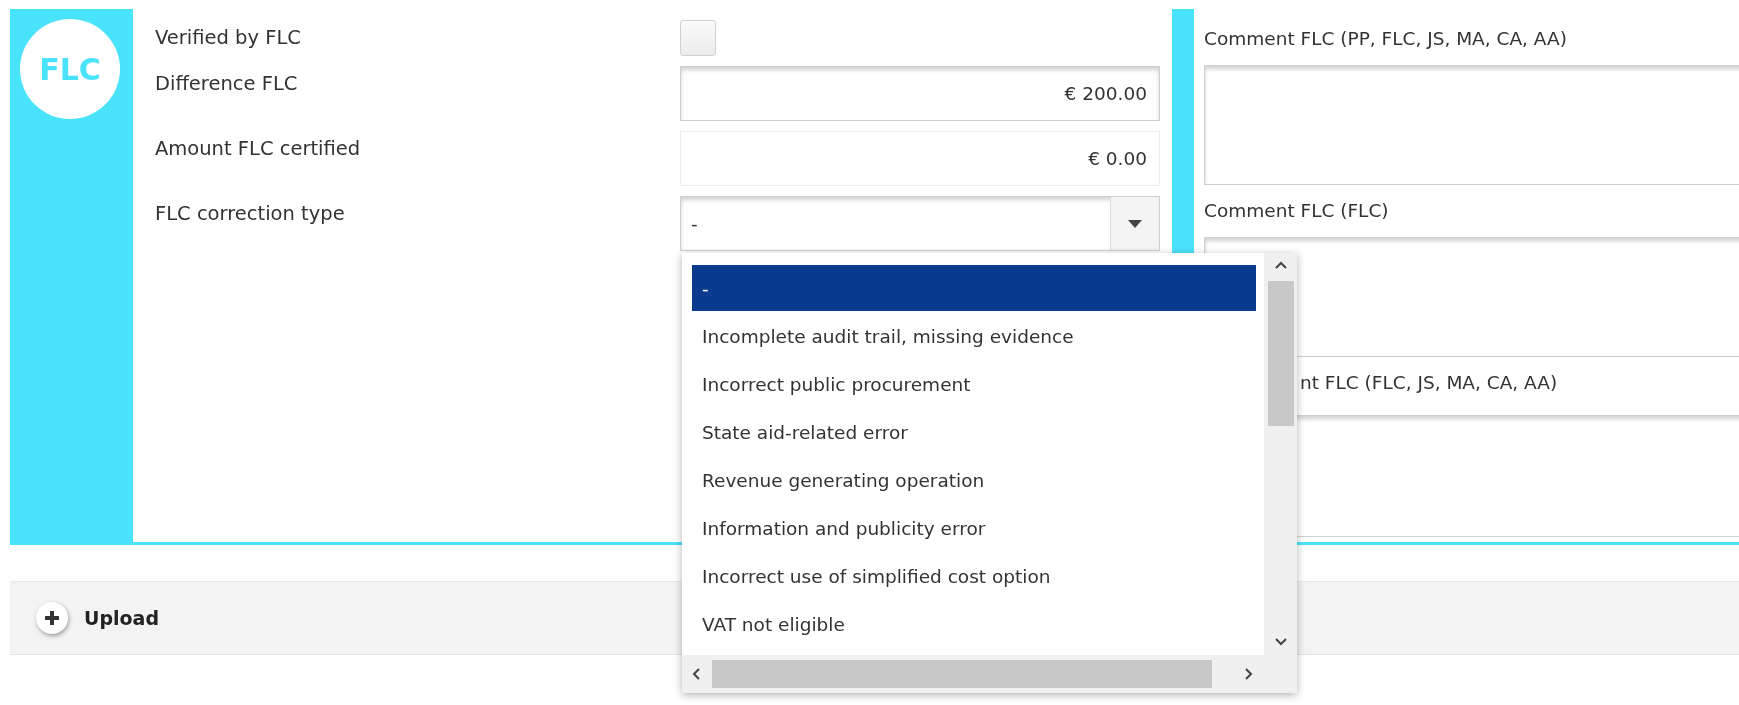  I want to click on field-label: FLC correction type, so click(250, 213).